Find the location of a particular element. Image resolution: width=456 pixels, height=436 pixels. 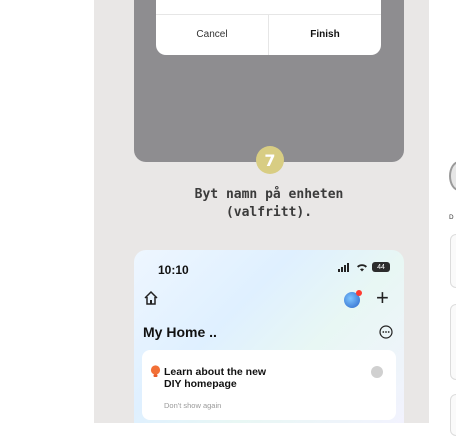

partial-input-box is located at coordinates (453, 261).